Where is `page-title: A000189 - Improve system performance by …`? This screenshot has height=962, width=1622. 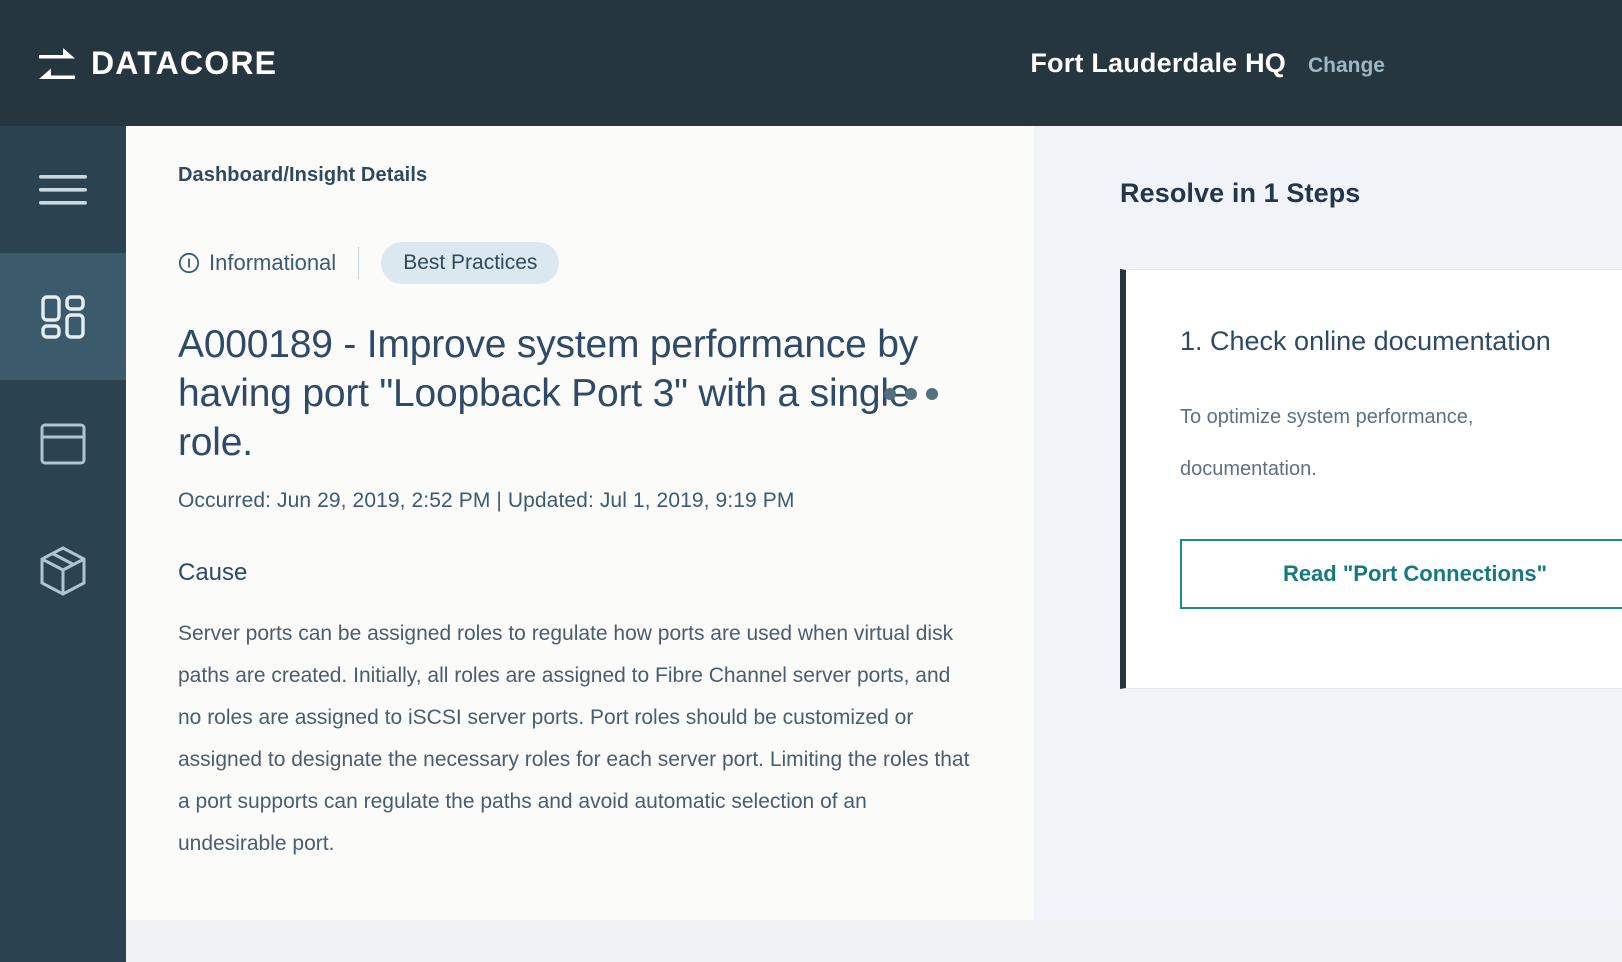
page-title: A000189 - Improve system performance by … is located at coordinates (548, 393).